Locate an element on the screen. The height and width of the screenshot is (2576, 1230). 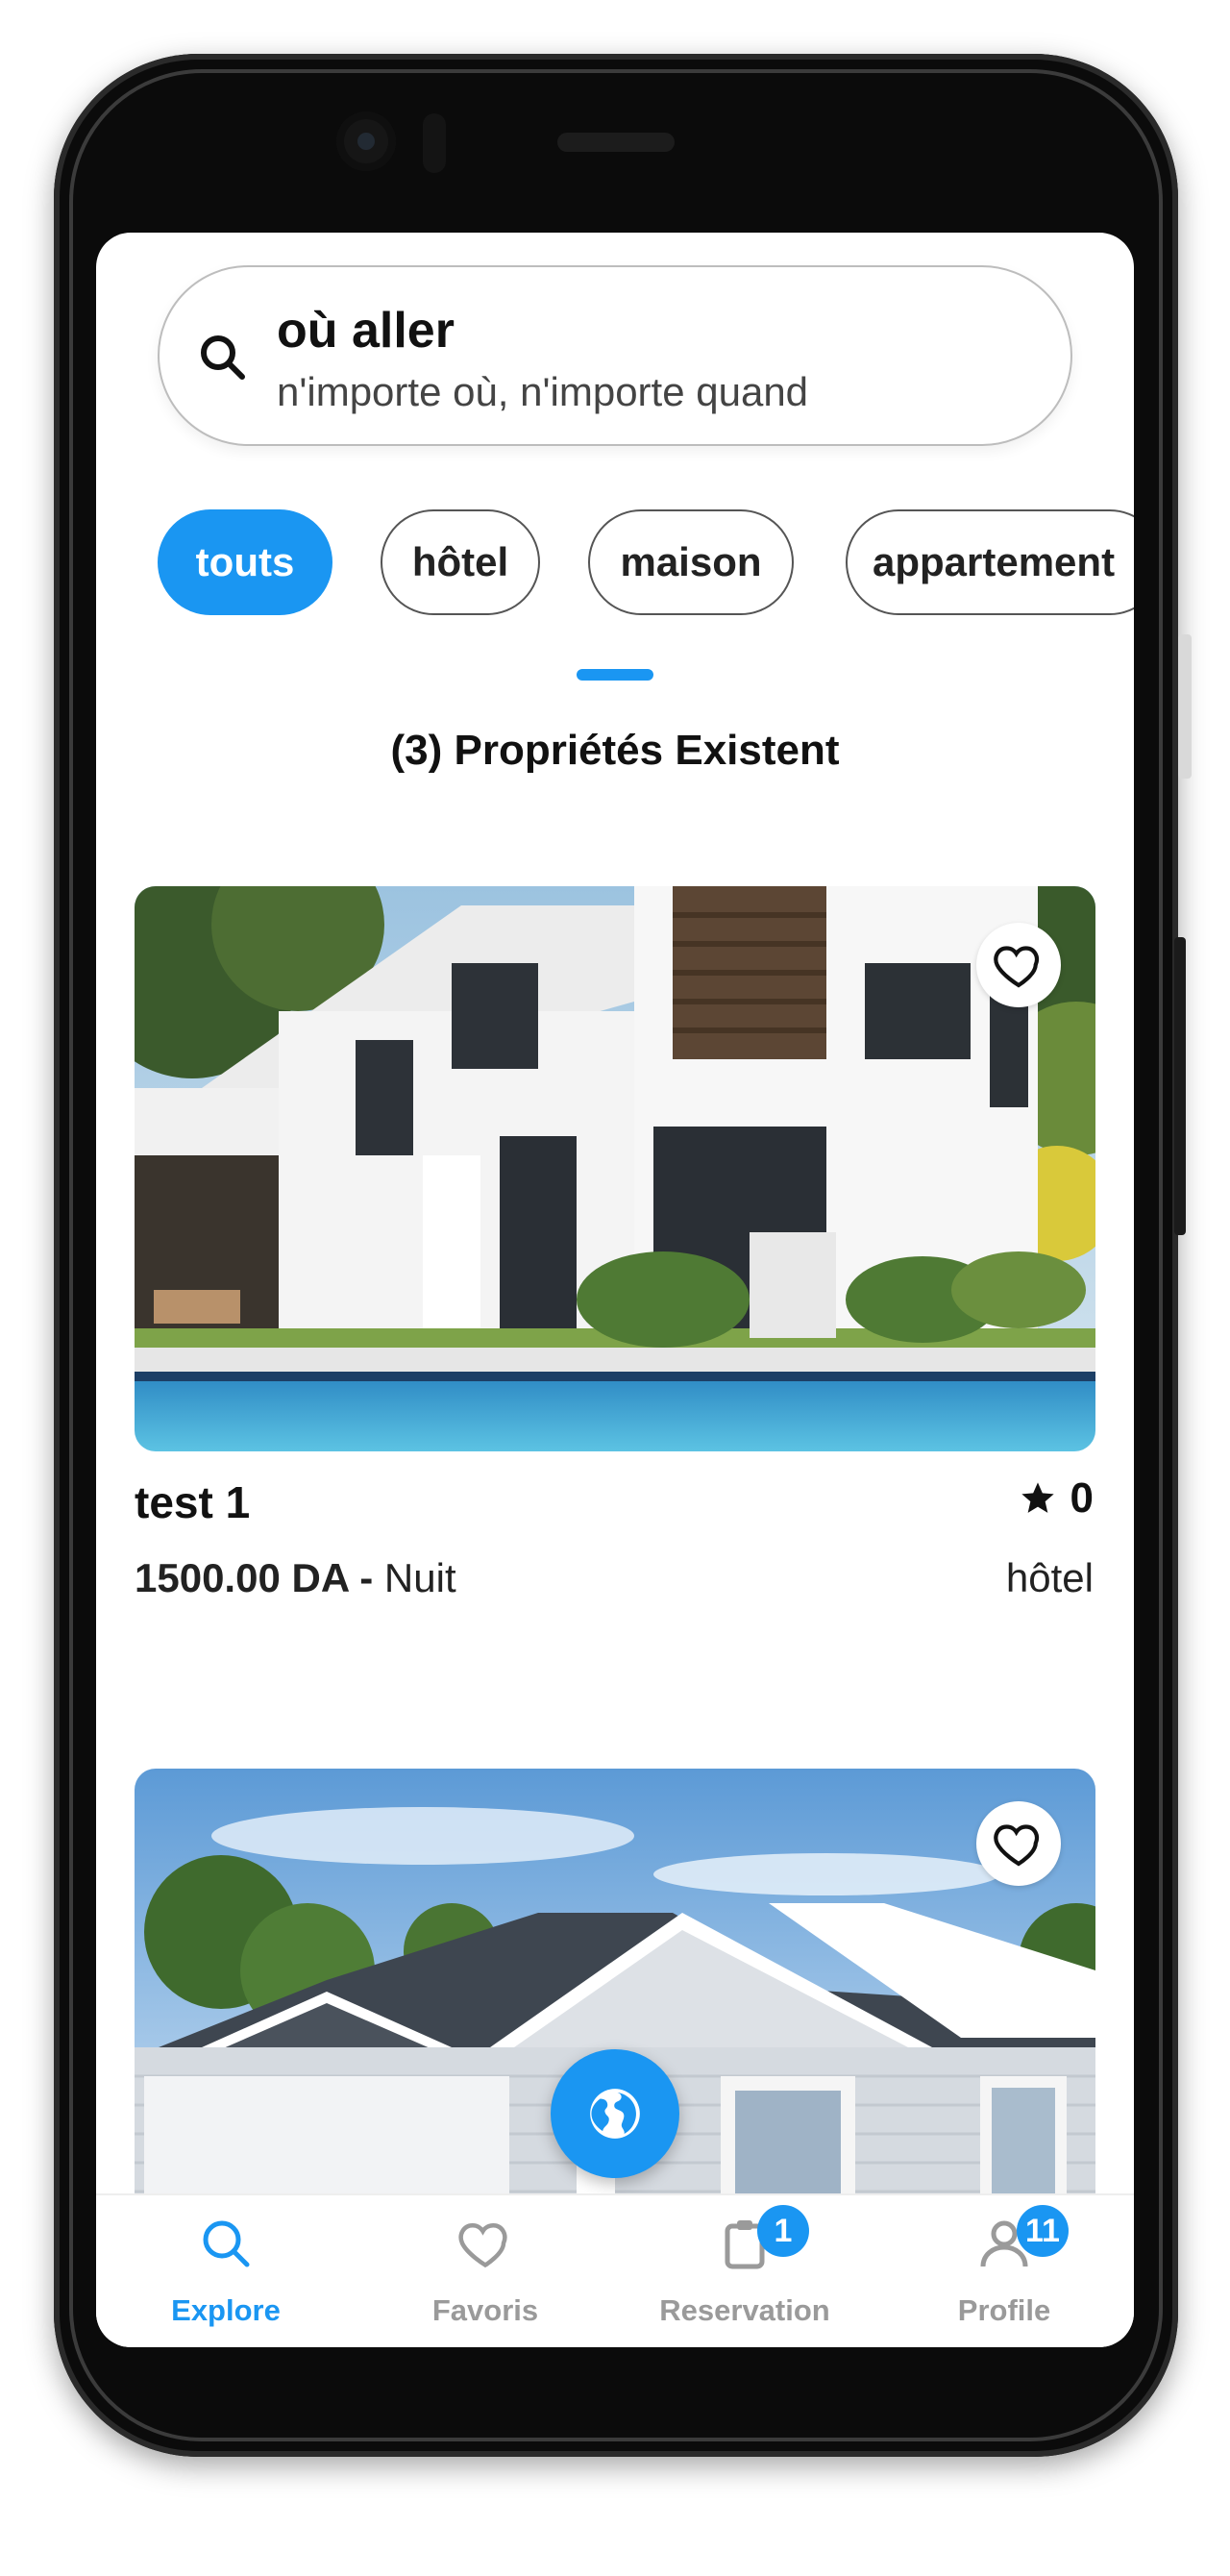
bottom-navigation: Explore Favoris 1 Reservation 11 Profile is located at coordinates (615, 2270).